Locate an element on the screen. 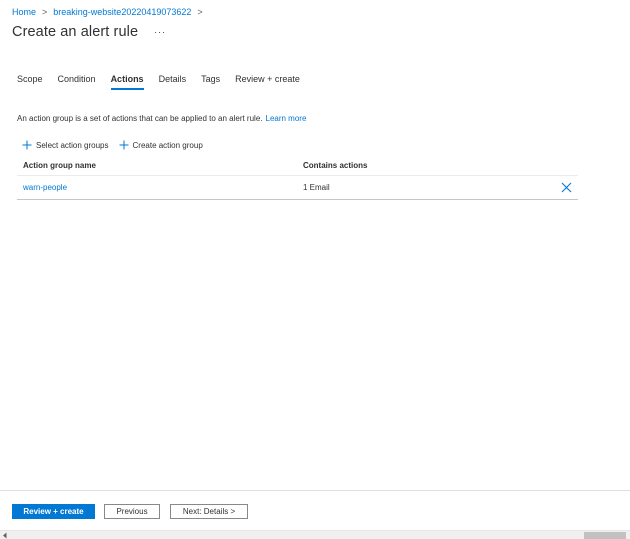 The image size is (630, 539). table-row: warn-people 1 Email is located at coordinates (297, 188).